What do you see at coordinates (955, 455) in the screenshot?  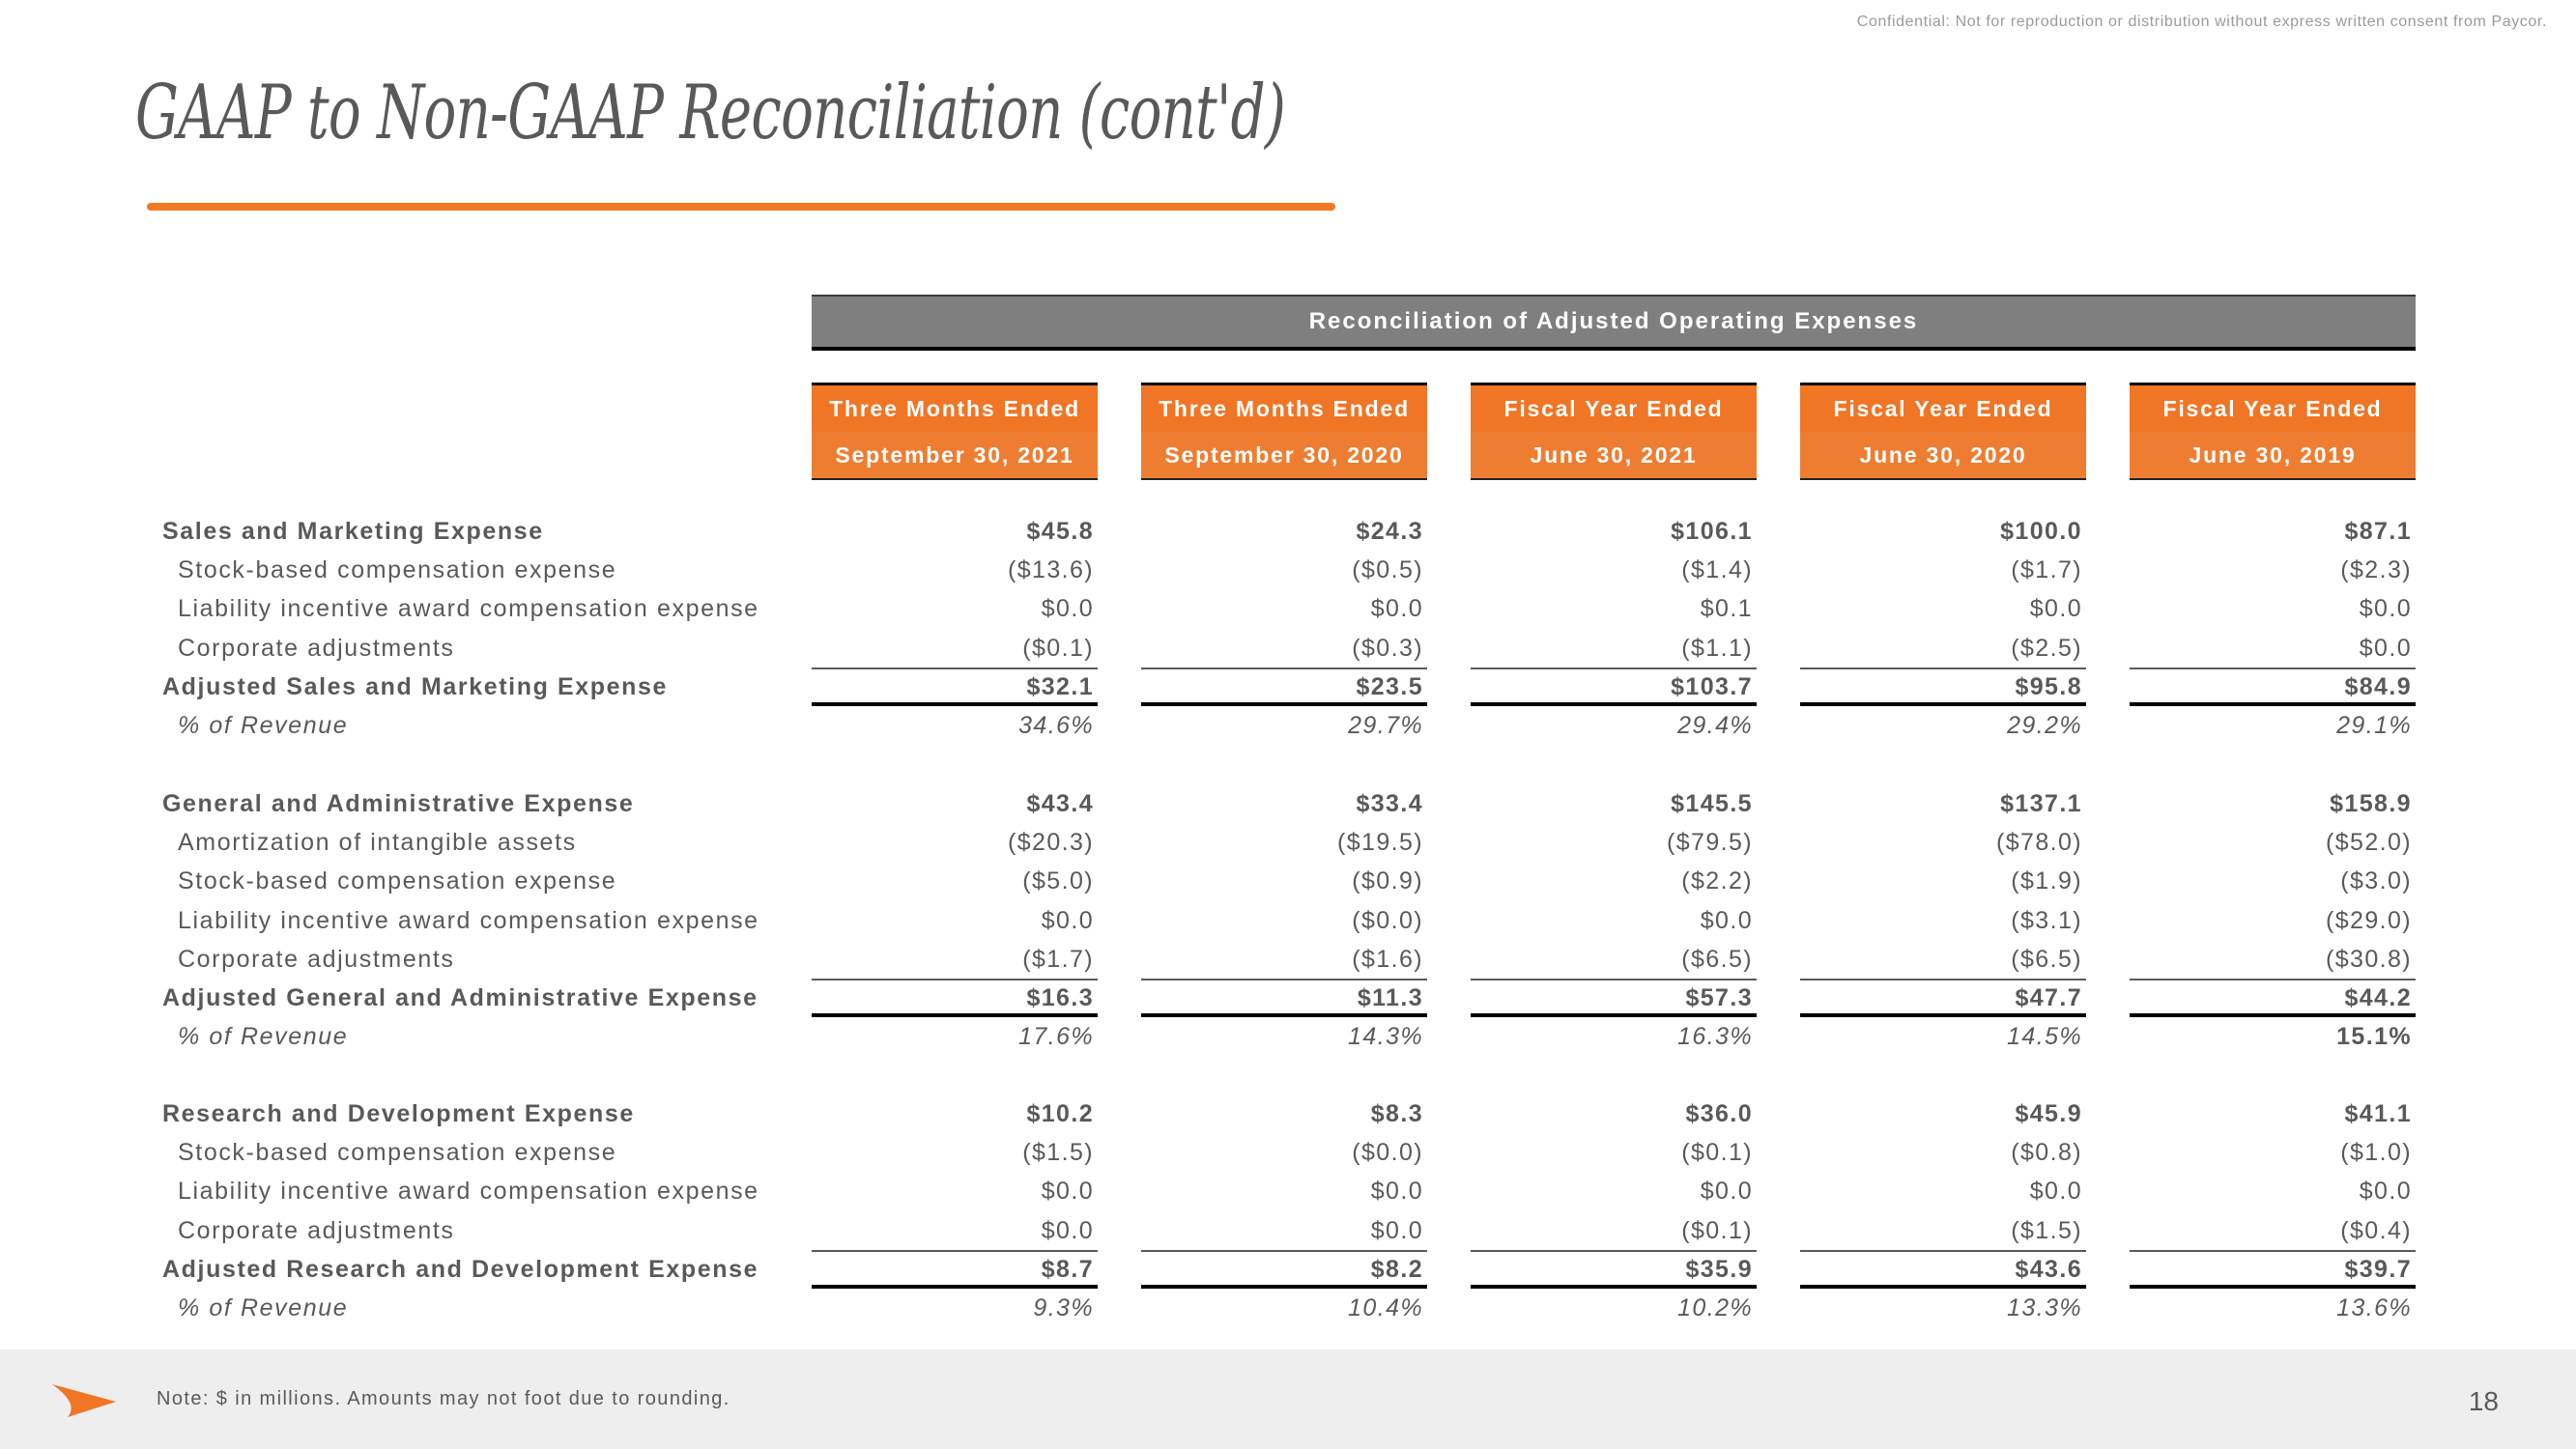 I see `column-header-date: September 30, 2021` at bounding box center [955, 455].